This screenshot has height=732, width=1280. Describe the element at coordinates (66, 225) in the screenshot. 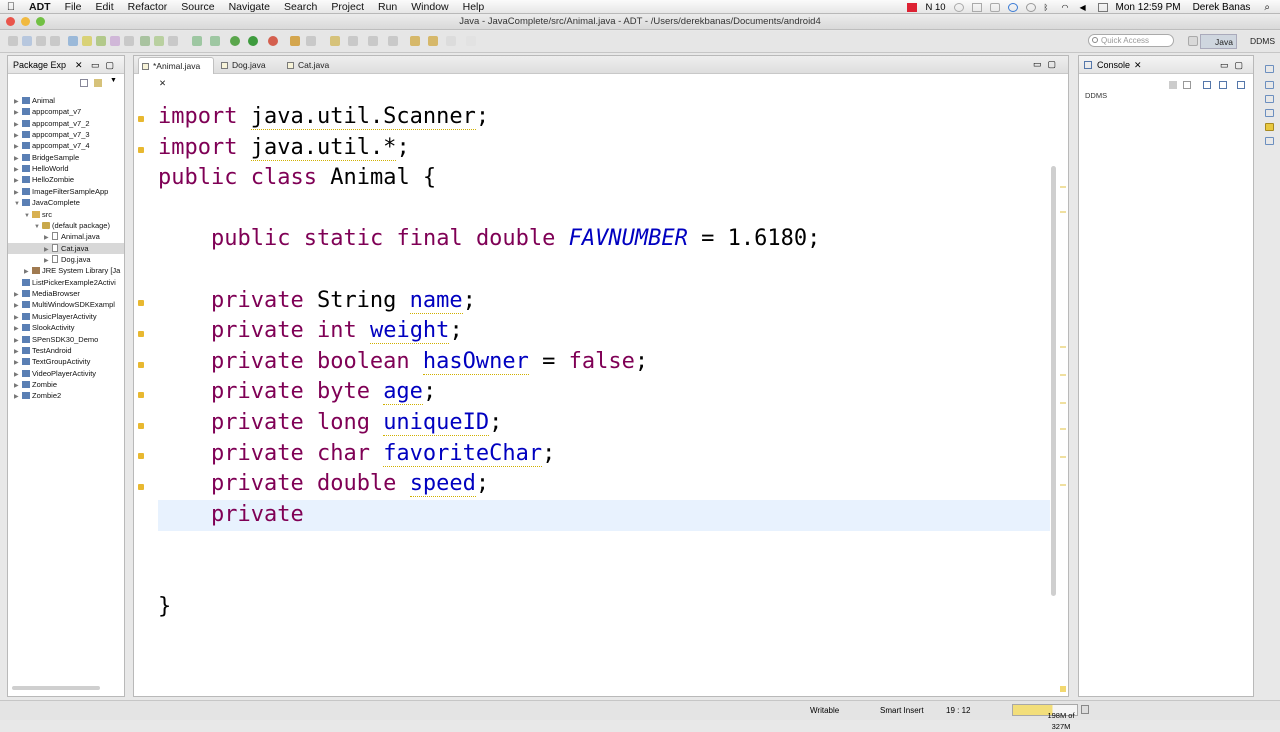

I see `tree-item: ▼ (default package)` at that location.